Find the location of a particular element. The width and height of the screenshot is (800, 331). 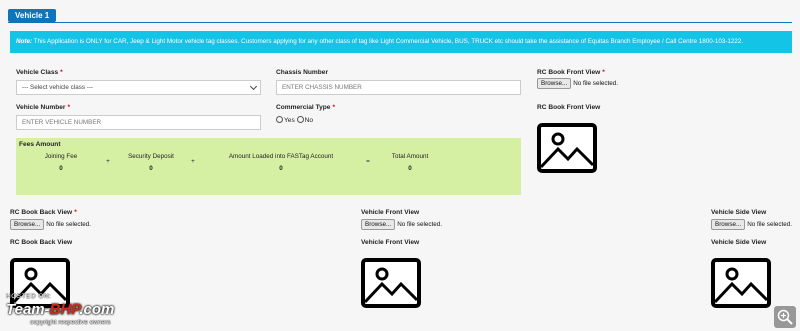

vehicle-side-label: Vehicle Side View is located at coordinates (739, 212).